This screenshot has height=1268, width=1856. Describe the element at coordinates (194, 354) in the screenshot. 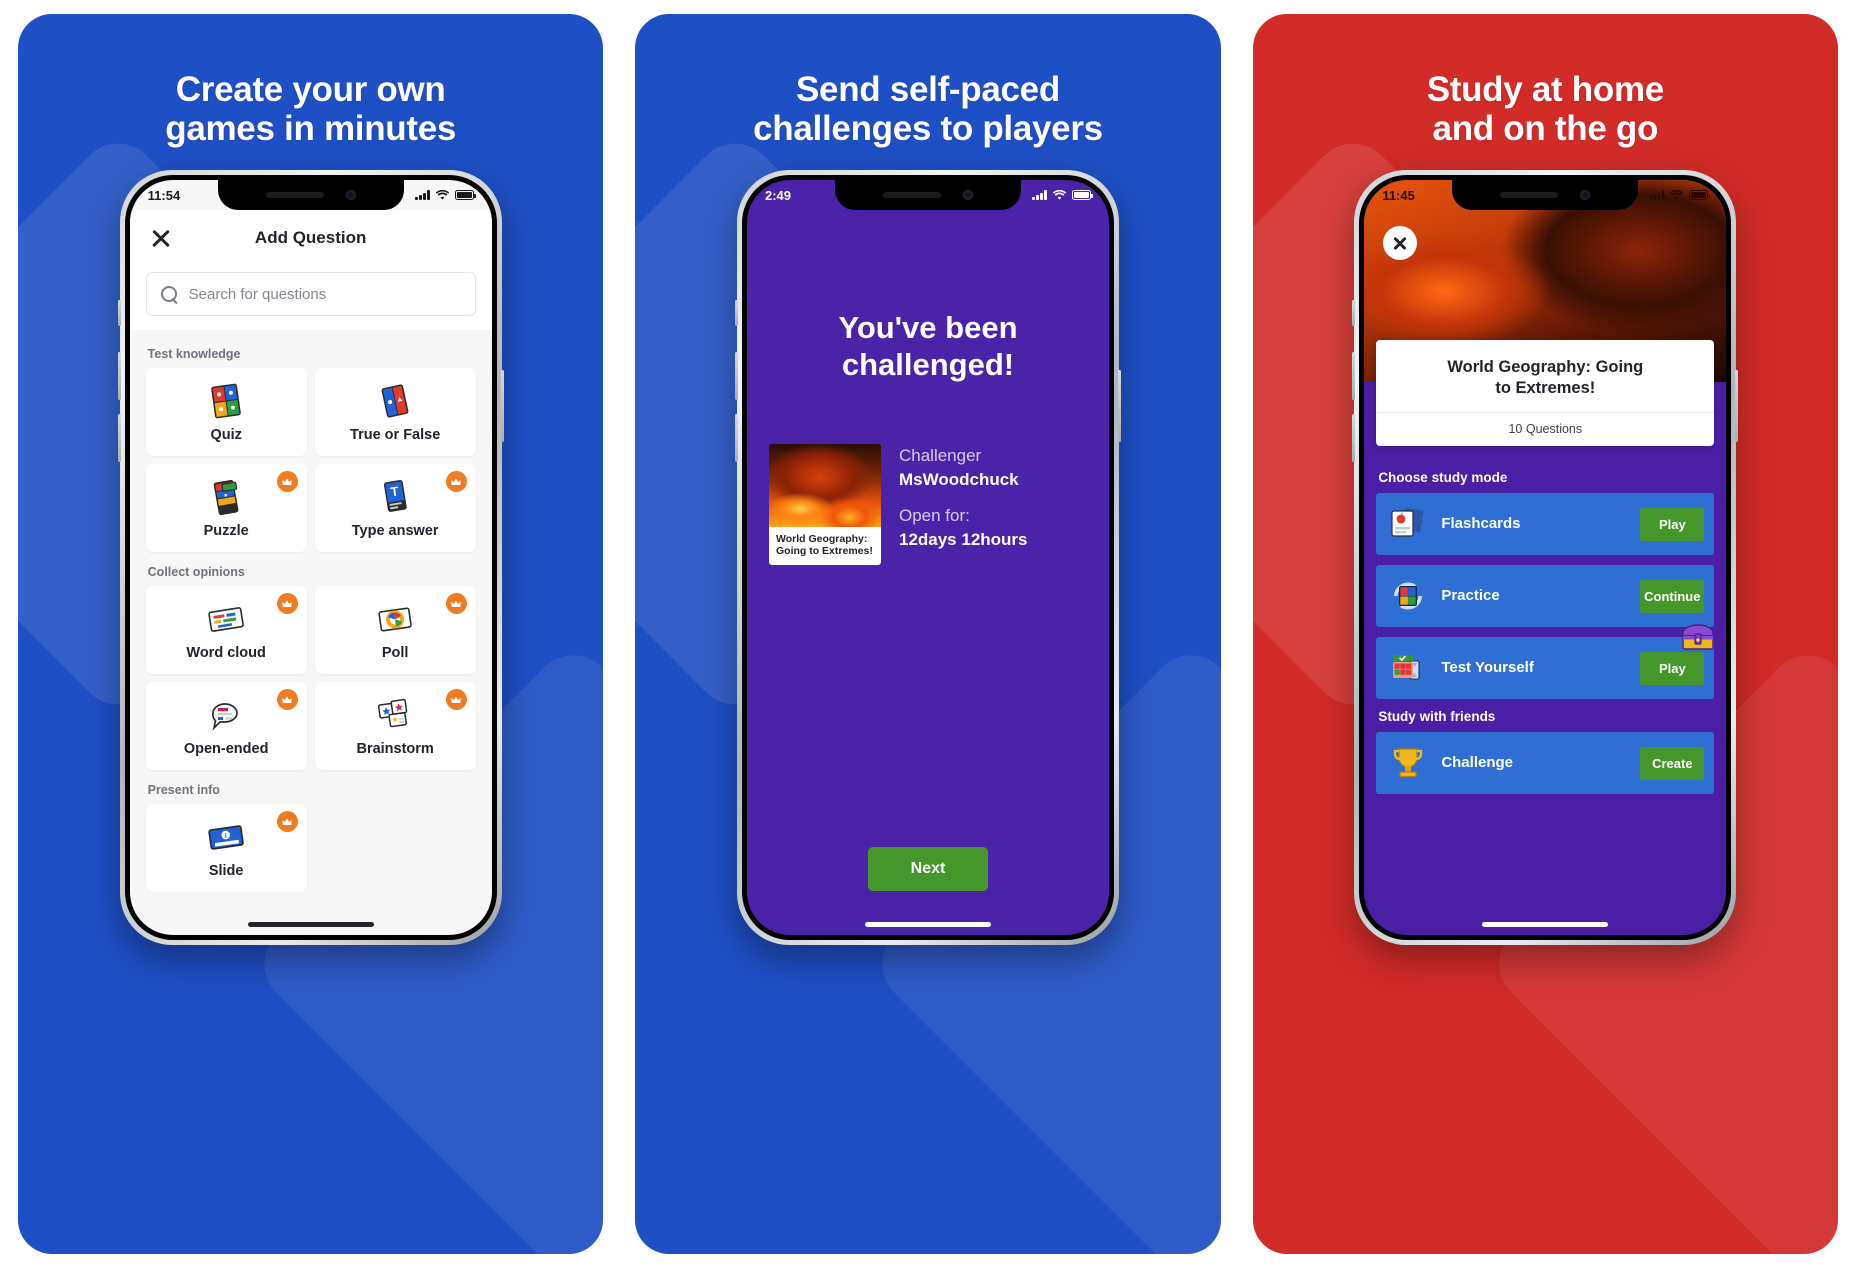

I see `group-label-test-knowledge: Test knowledge` at that location.